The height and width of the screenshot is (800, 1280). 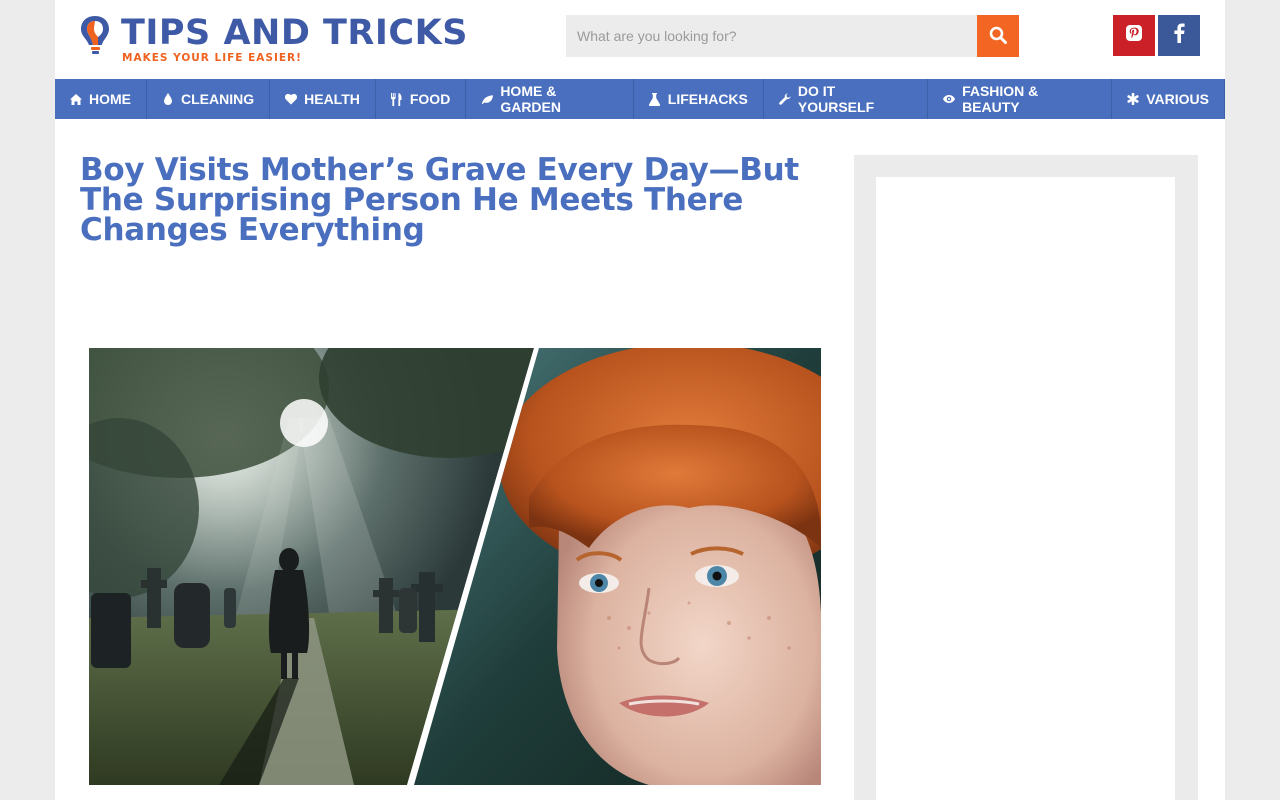 What do you see at coordinates (95, 40) in the screenshot?
I see `lightbulb-icon` at bounding box center [95, 40].